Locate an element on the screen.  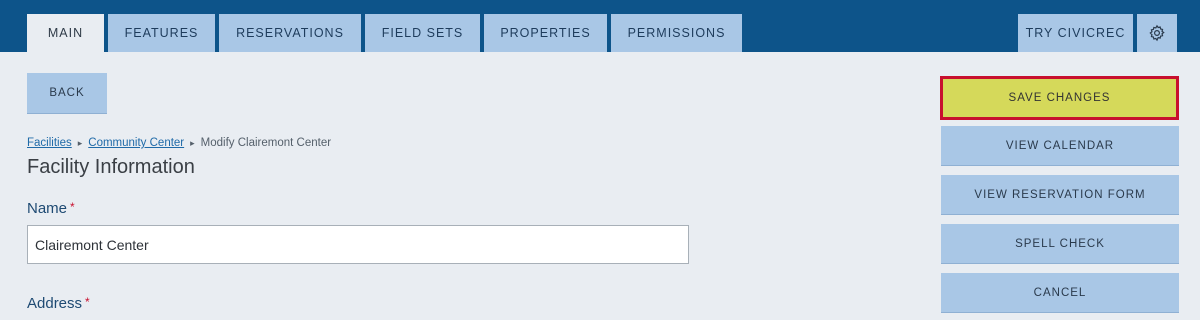
tab-features: Features is located at coordinates (161, 33).